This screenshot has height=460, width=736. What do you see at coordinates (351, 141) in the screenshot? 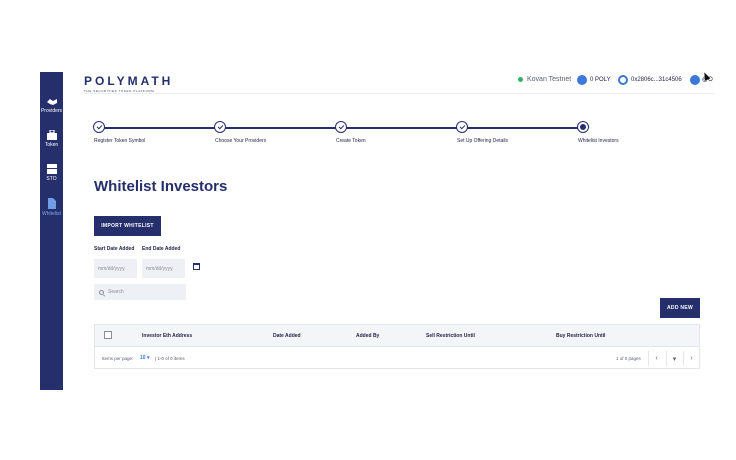
I see `step-3-label: Create Token` at bounding box center [351, 141].